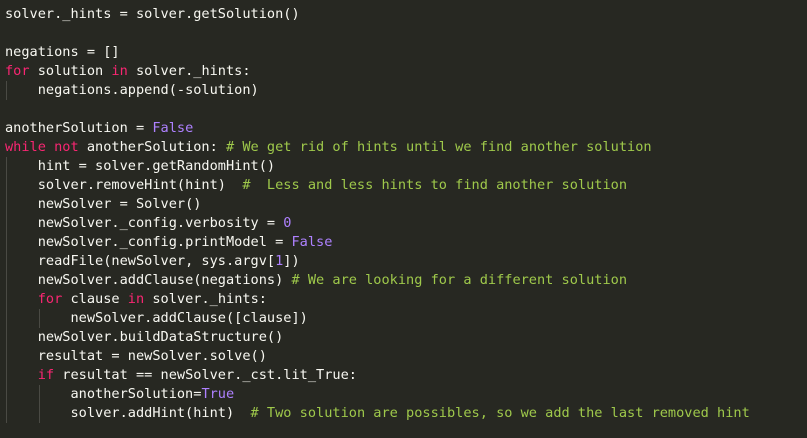 This screenshot has height=438, width=807. I want to click on code-text: newSolver._config.printModel =, so click(164, 242).